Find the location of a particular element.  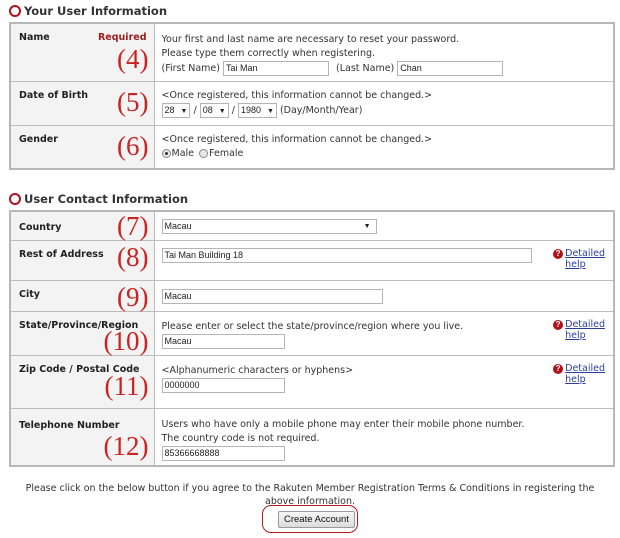

zip-help: ? Detailed help is located at coordinates (579, 374).